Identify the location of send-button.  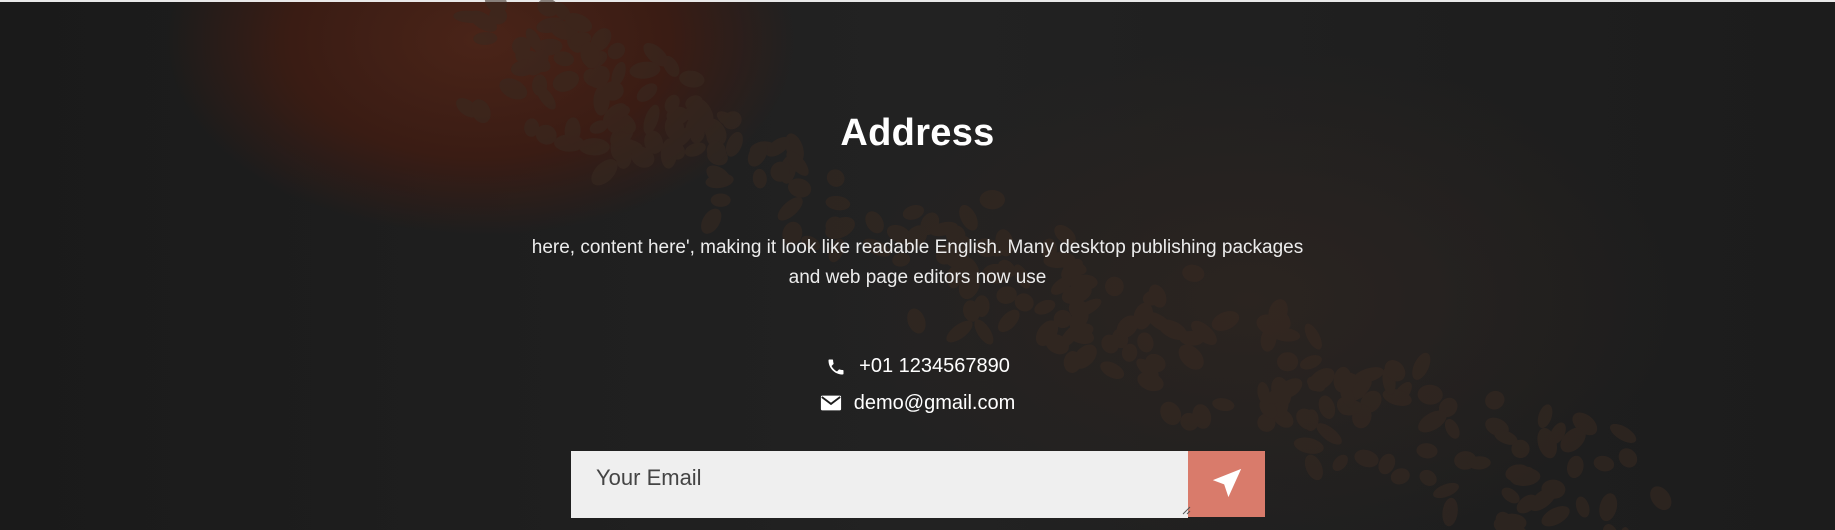
(1226, 484).